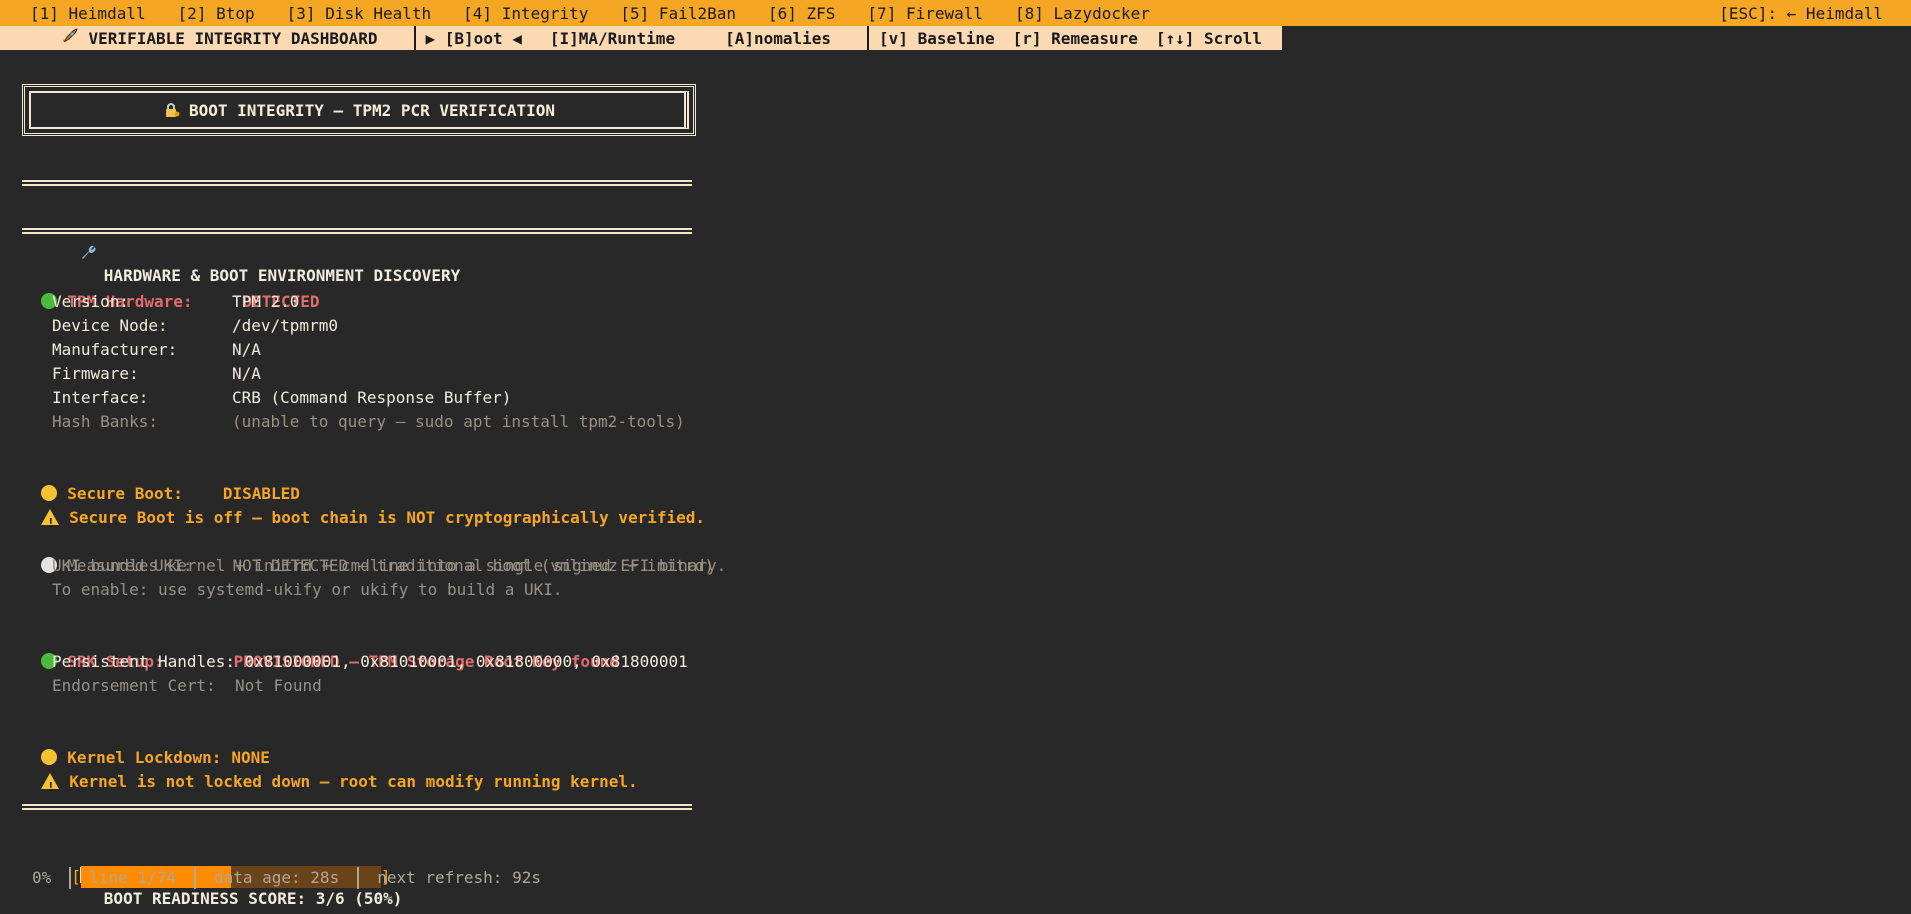 The width and height of the screenshot is (1911, 914). Describe the element at coordinates (925, 13) in the screenshot. I see `tab-firewall: [7] Firewall` at that location.